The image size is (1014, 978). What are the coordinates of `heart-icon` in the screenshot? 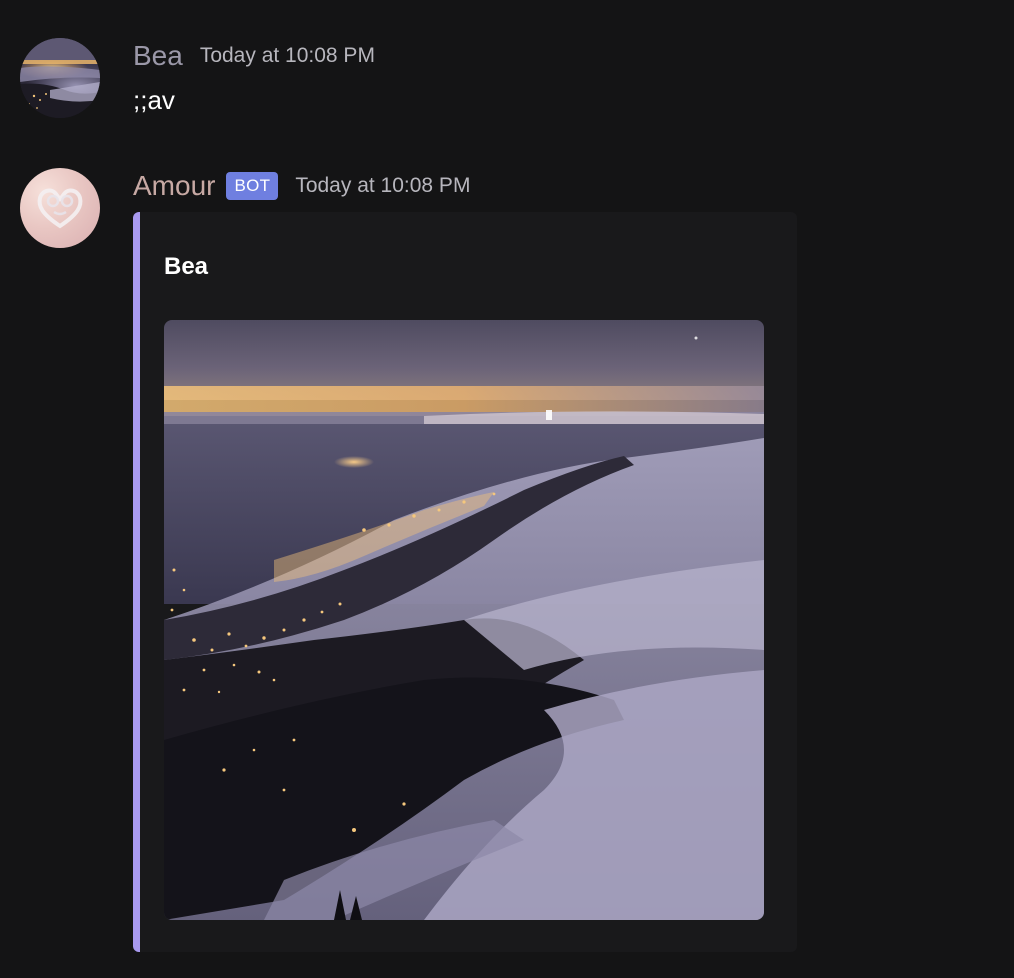 It's located at (60, 208).